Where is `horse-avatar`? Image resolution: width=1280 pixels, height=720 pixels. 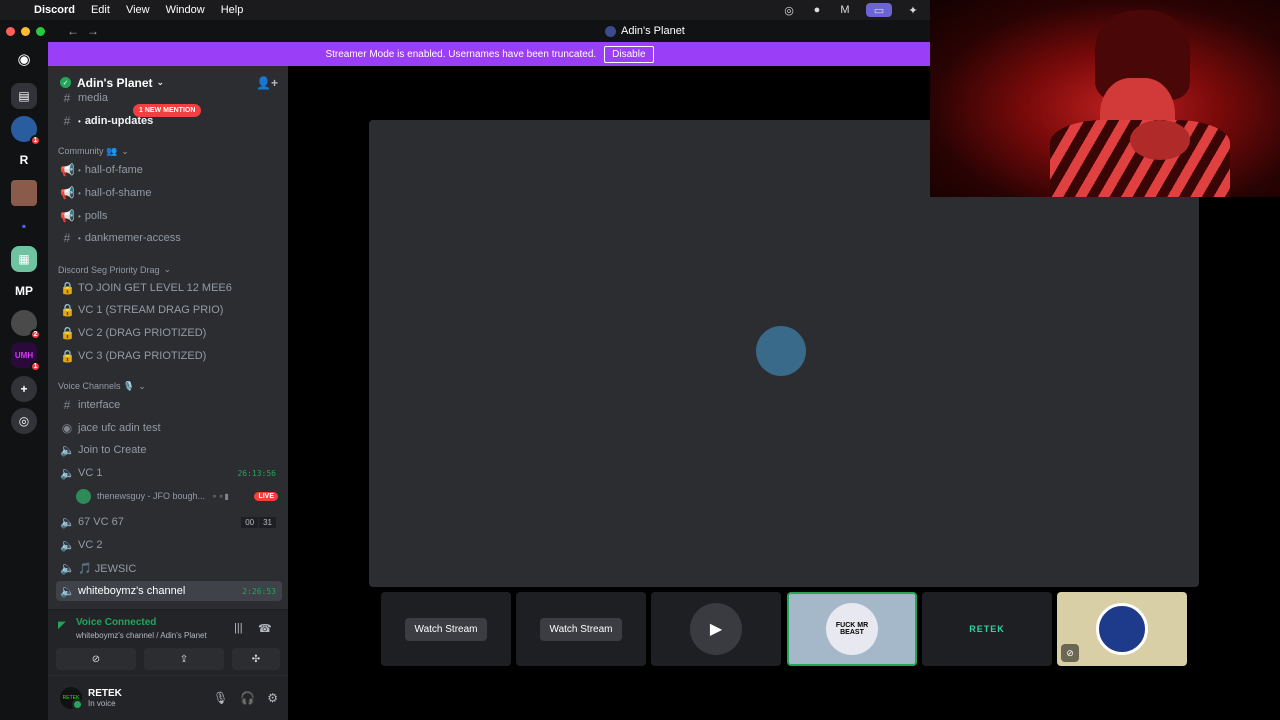
horse-avatar is located at coordinates (1122, 629).